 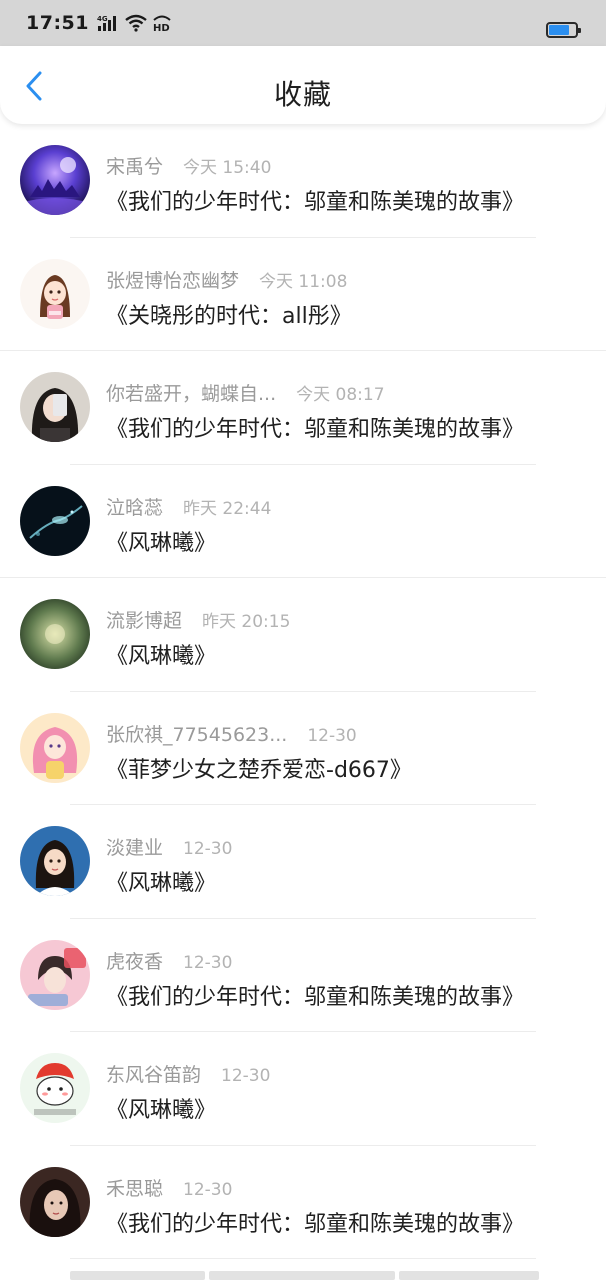 I want to click on svg-text: 4G, so click(x=102, y=19).